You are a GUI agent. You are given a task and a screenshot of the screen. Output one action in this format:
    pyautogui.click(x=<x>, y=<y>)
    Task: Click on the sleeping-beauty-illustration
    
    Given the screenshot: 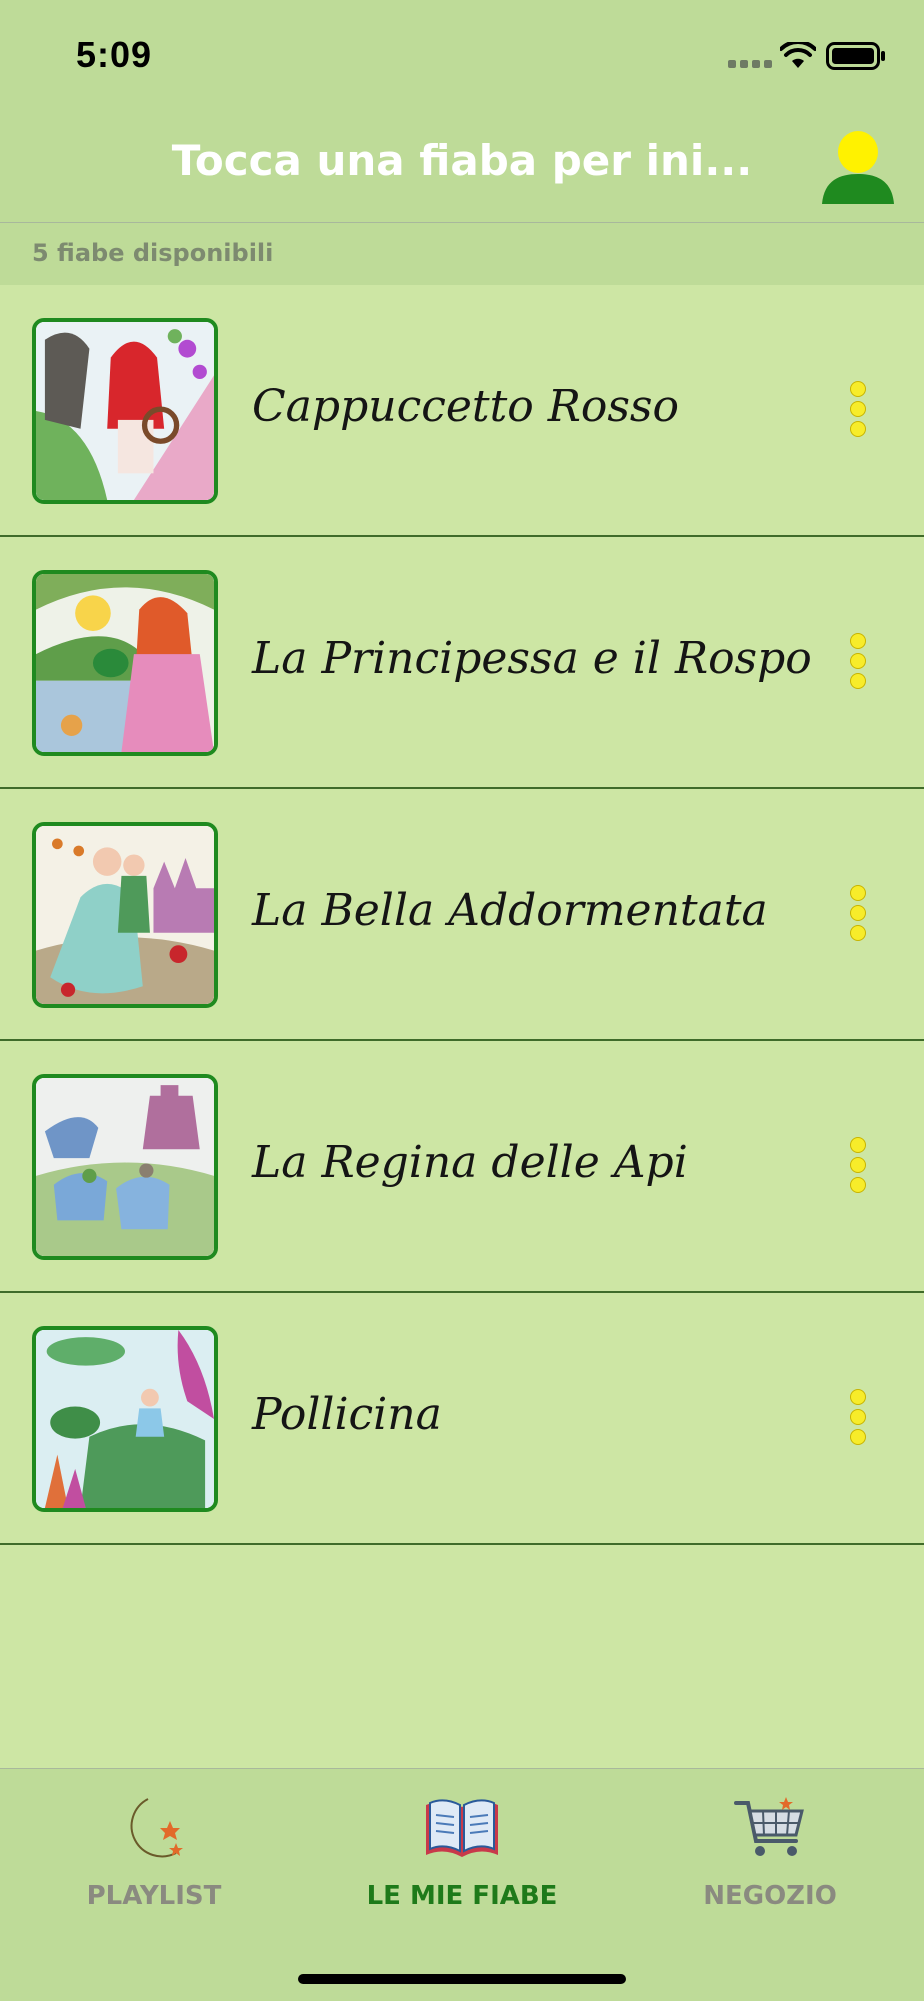 What is the action you would take?
    pyautogui.click(x=125, y=915)
    